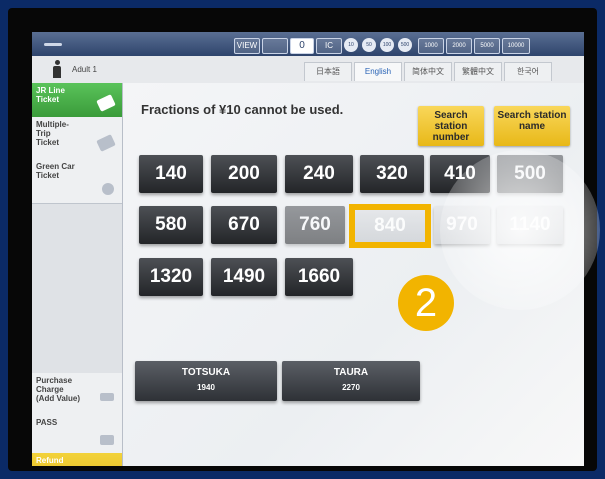  I want to click on selection-highlight, so click(390, 226).